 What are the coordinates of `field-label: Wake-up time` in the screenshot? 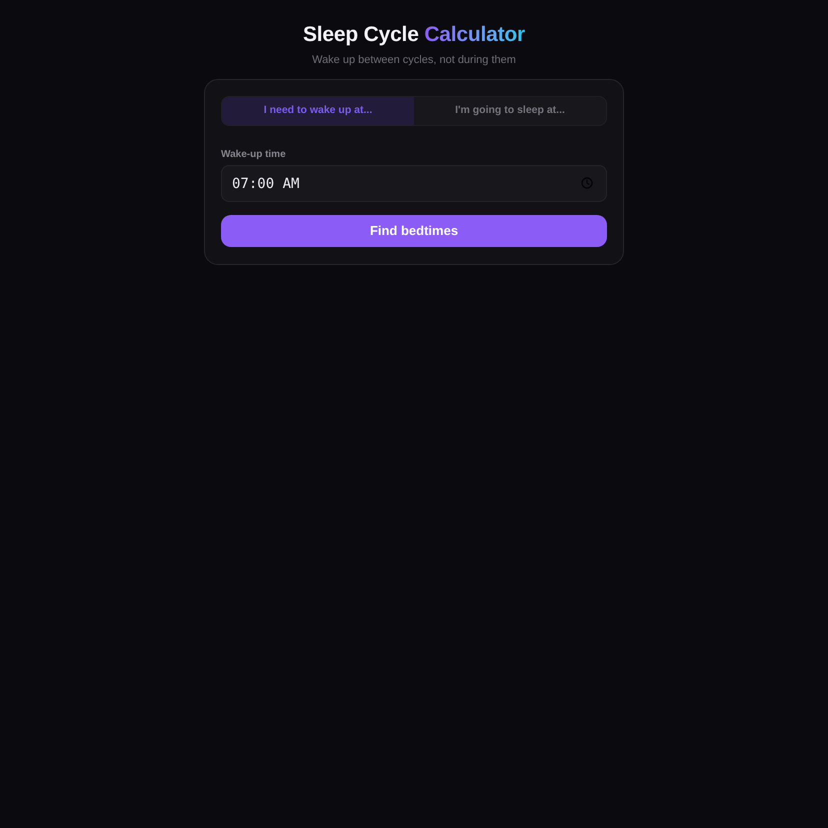 It's located at (254, 155).